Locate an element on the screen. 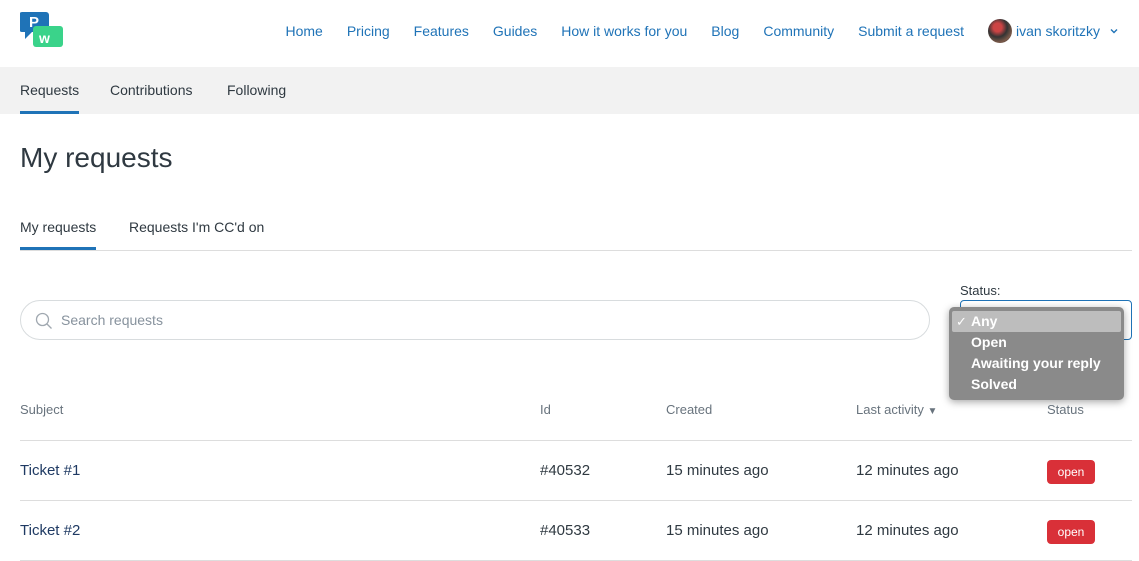 This screenshot has height=561, width=1139. nav-submit-request: Submit a request is located at coordinates (911, 31).